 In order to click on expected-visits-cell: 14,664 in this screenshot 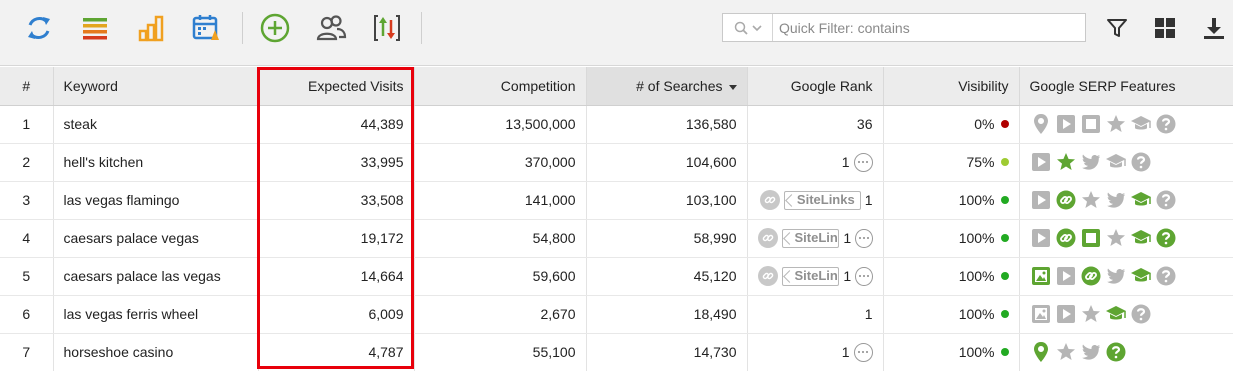, I will do `click(336, 276)`.